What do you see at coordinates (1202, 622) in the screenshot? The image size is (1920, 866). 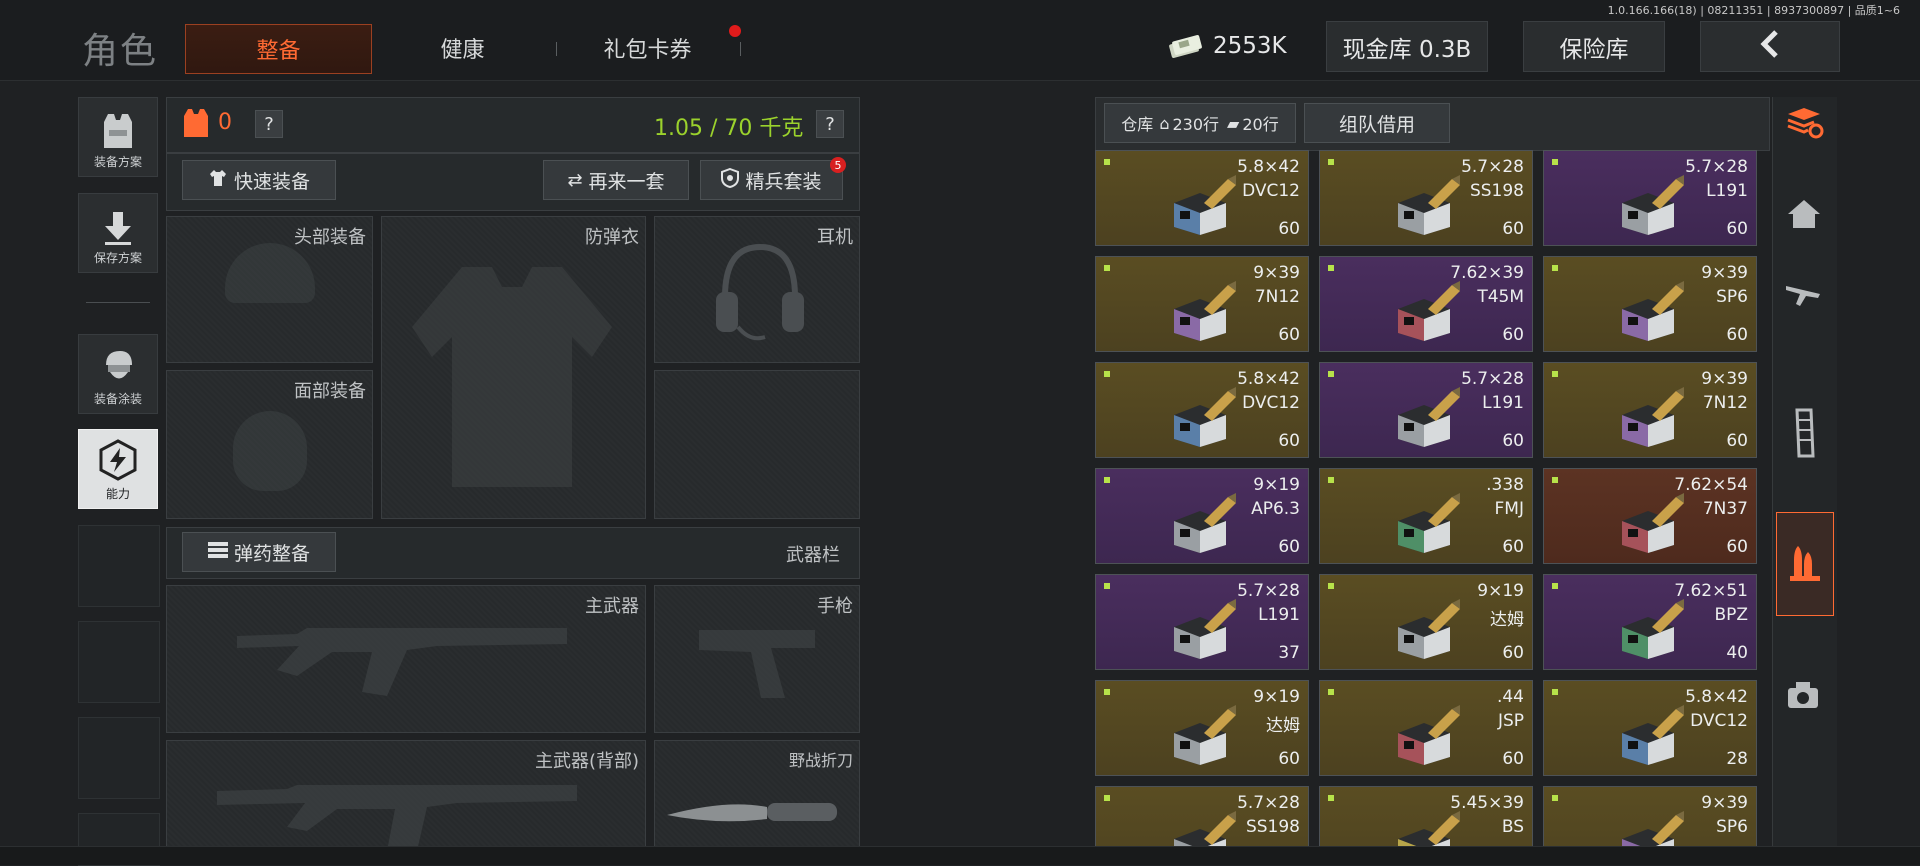 I see `inventory-item-card: 5.7×28 L191 37` at bounding box center [1202, 622].